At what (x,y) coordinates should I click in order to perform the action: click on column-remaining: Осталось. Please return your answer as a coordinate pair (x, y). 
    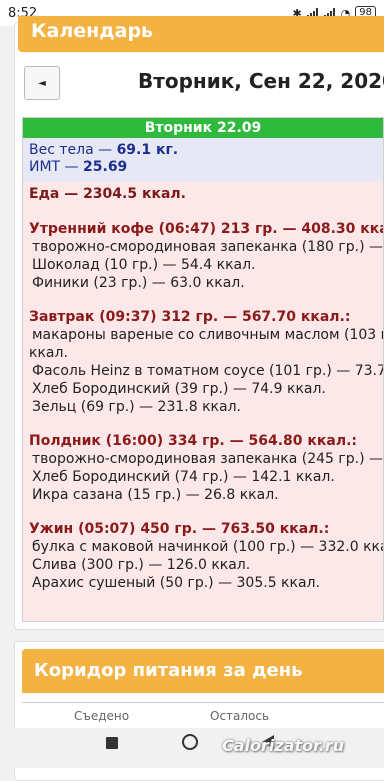
    Looking at the image, I should click on (240, 716).